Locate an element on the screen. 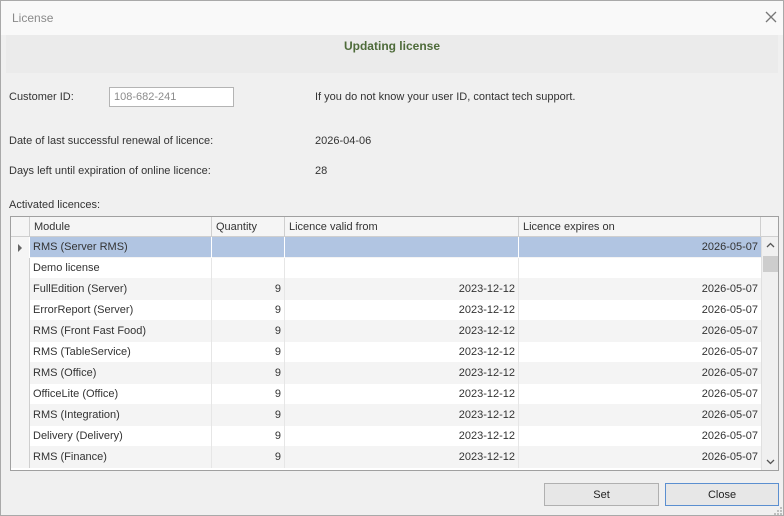 This screenshot has height=516, width=784. column-header-expires-on: Licence expires on is located at coordinates (640, 227).